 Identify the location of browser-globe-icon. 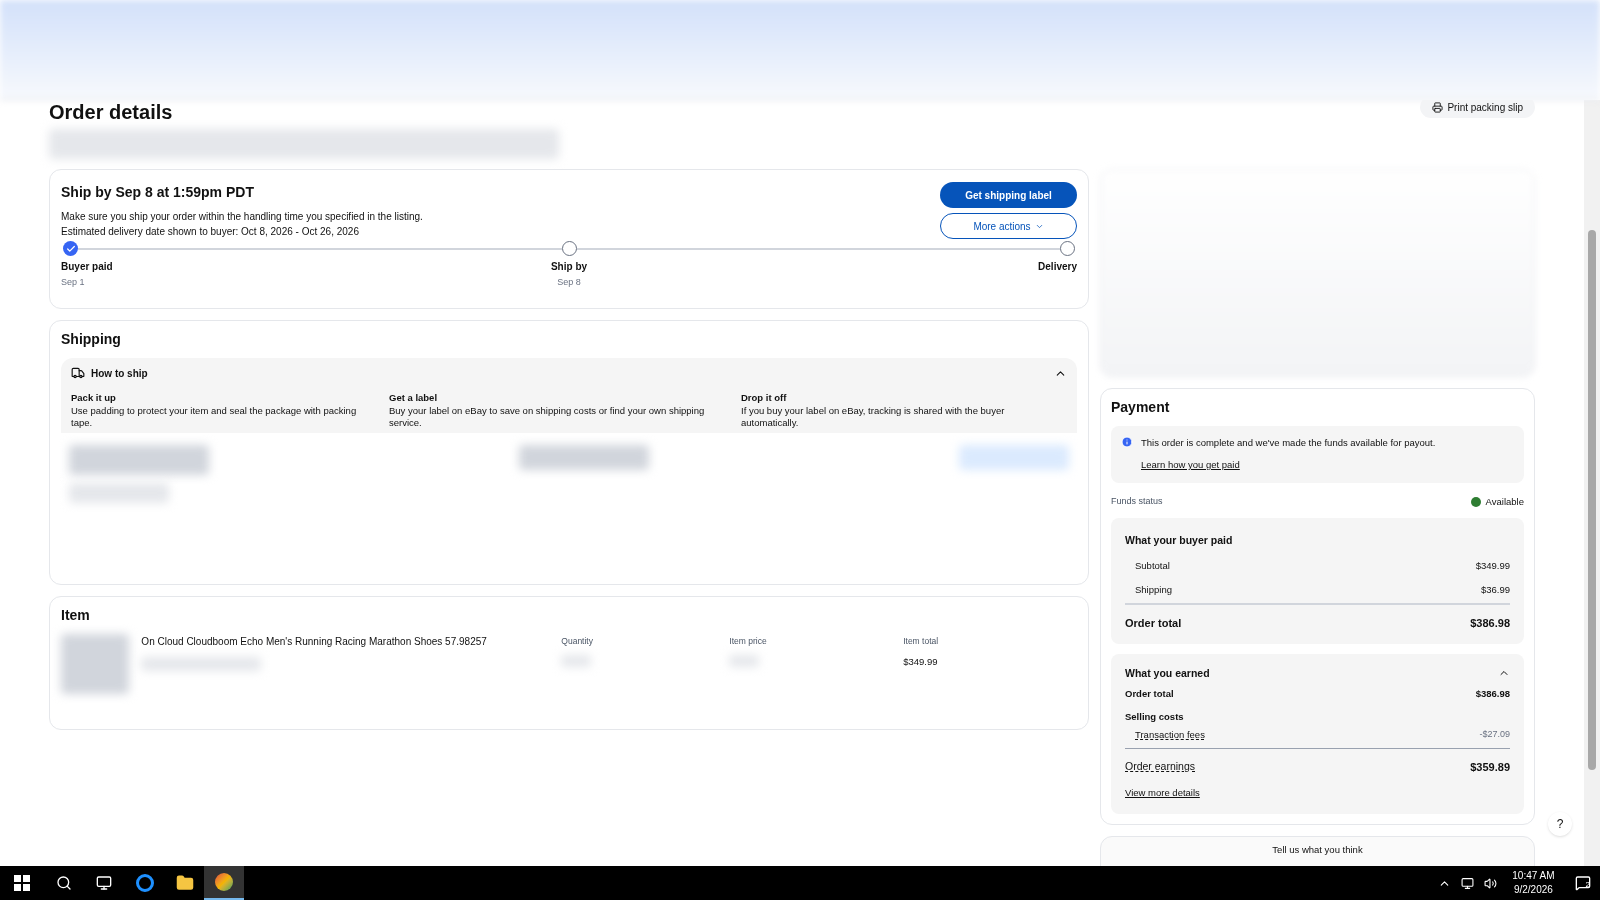
(145, 883).